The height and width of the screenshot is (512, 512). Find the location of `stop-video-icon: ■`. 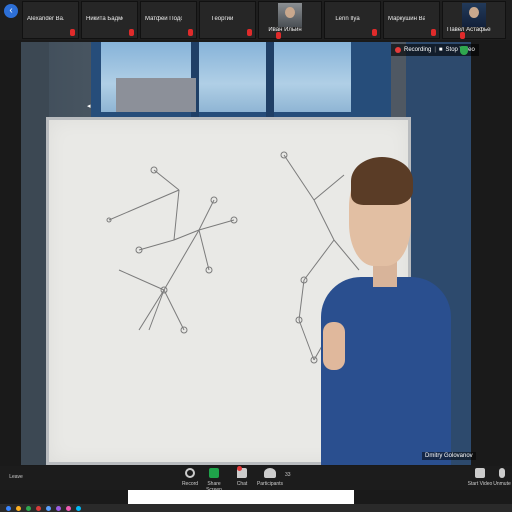

stop-video-icon: ■ is located at coordinates (440, 50).